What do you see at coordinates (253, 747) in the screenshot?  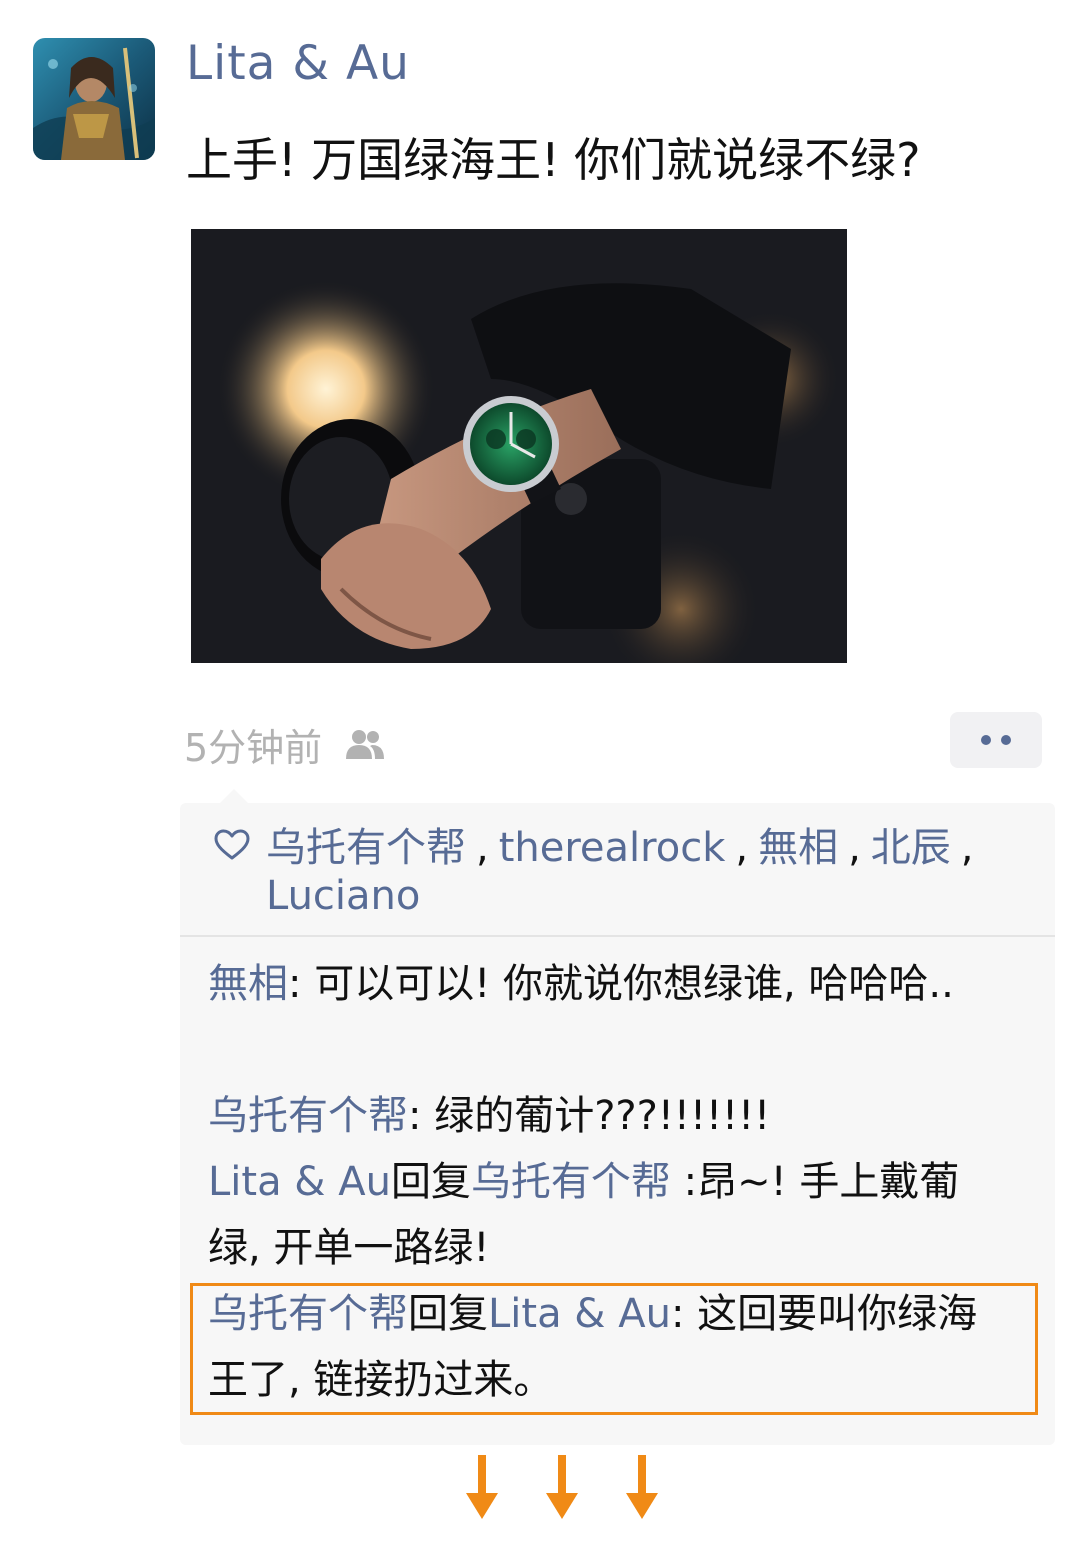 I see `timestamp: 5分钟前` at bounding box center [253, 747].